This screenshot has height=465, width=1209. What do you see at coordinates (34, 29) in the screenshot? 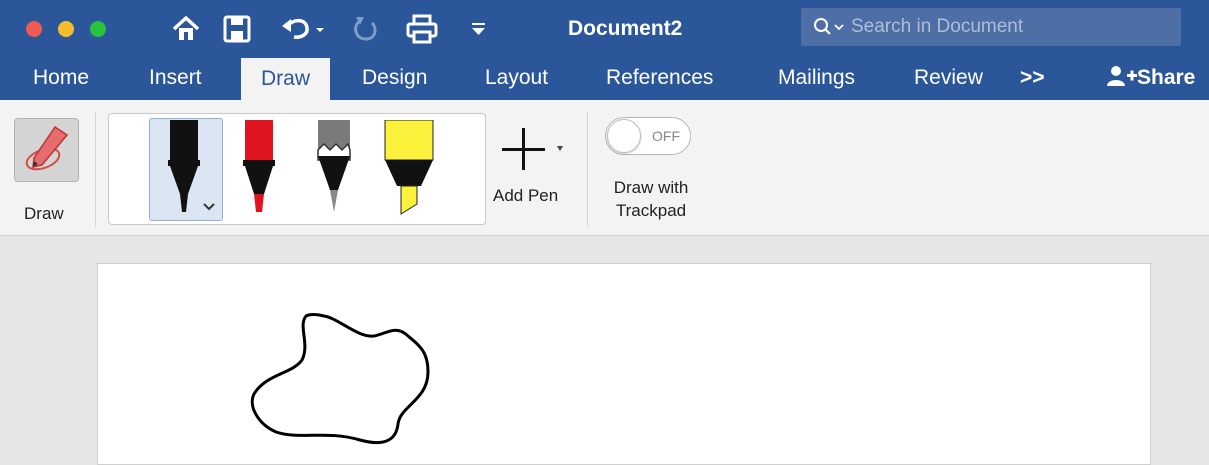
I see `close-window-button` at bounding box center [34, 29].